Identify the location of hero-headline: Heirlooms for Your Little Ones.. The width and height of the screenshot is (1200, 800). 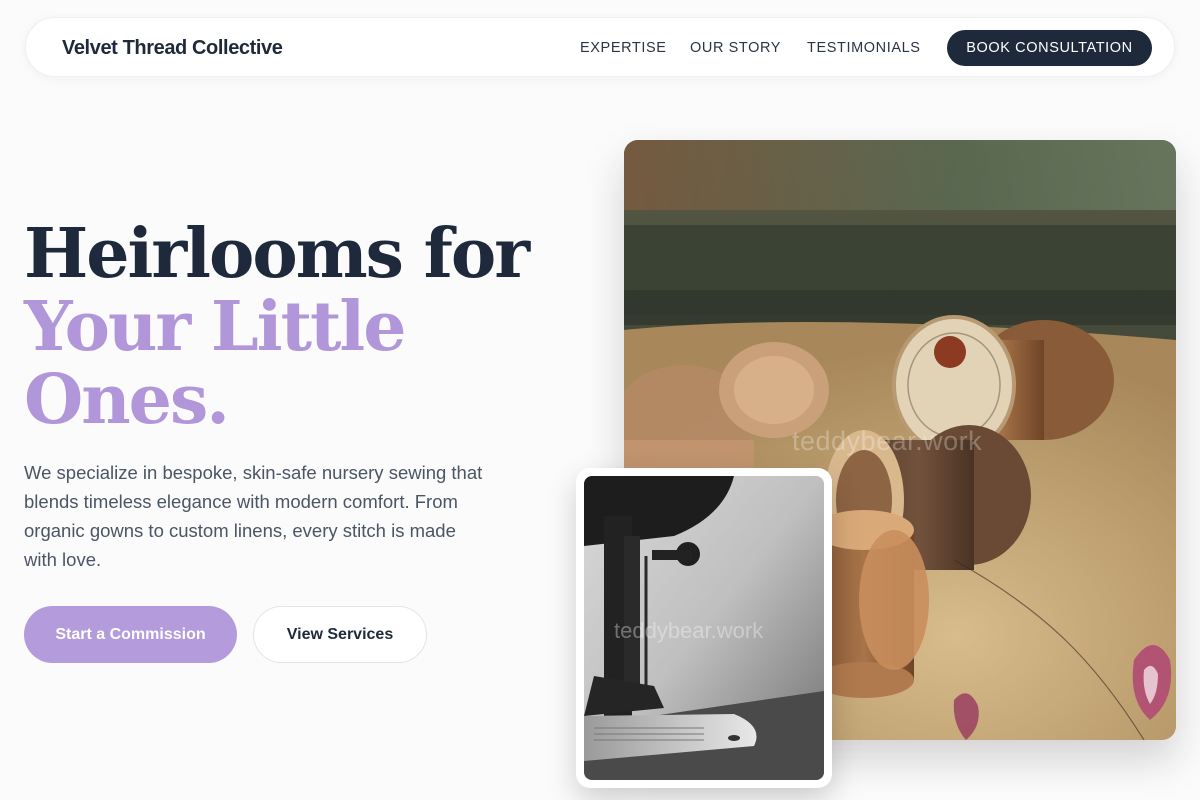
(277, 327).